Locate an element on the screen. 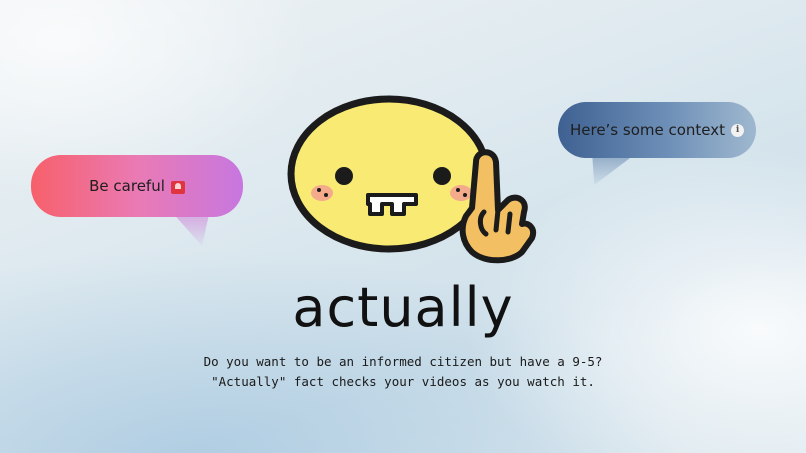 The height and width of the screenshot is (453, 806). context-bubble: Here’s some context i is located at coordinates (657, 130).